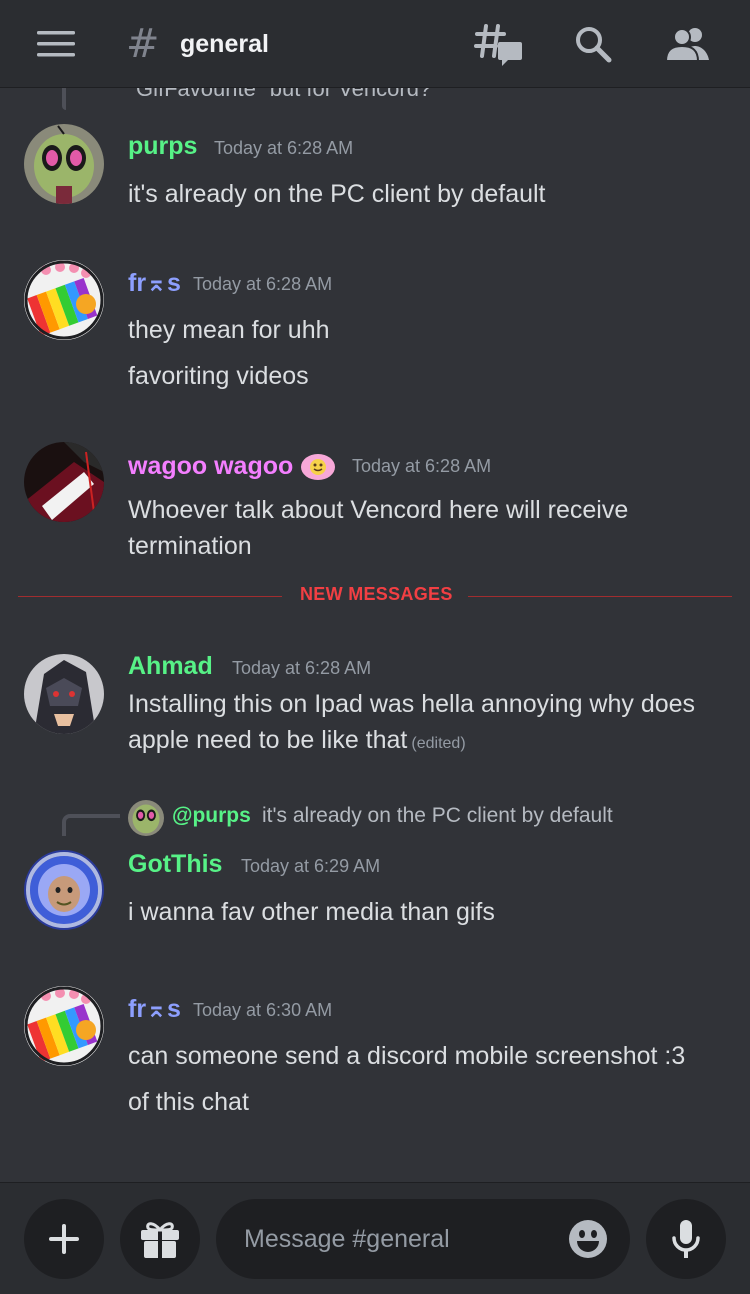 Image resolution: width=750 pixels, height=1294 pixels. What do you see at coordinates (337, 194) in the screenshot?
I see `message-text: it's already on the PC client by default` at bounding box center [337, 194].